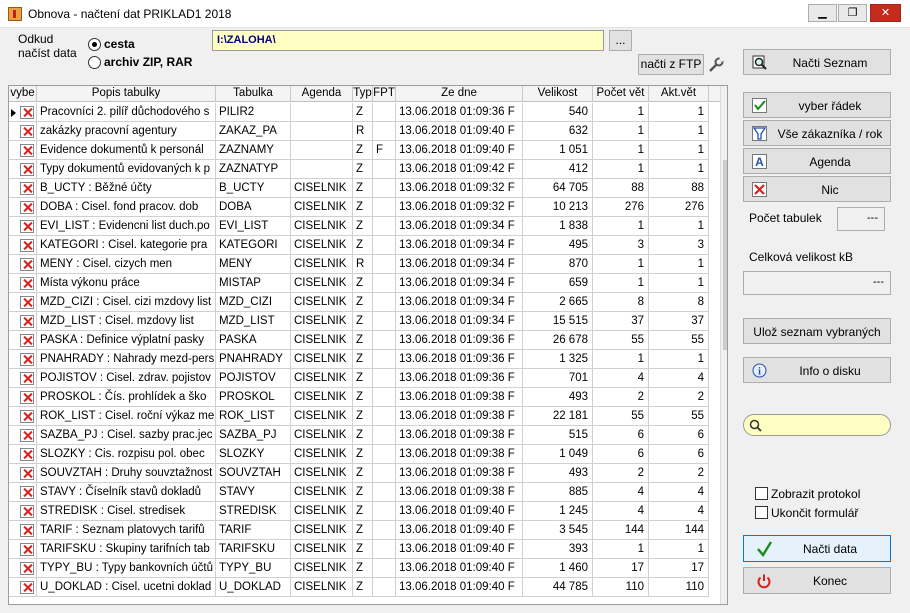  What do you see at coordinates (817, 161) in the screenshot?
I see `agenda-button: A Agenda` at bounding box center [817, 161].